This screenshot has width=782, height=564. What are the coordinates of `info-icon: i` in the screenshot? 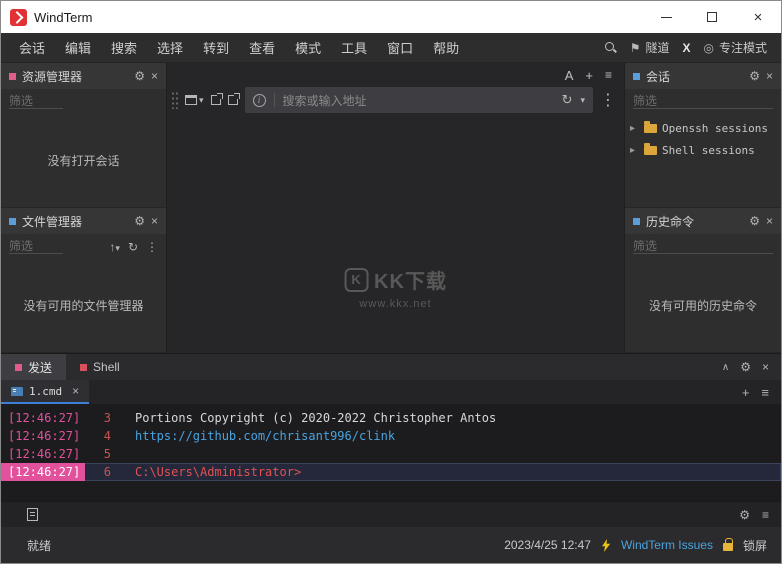 It's located at (259, 100).